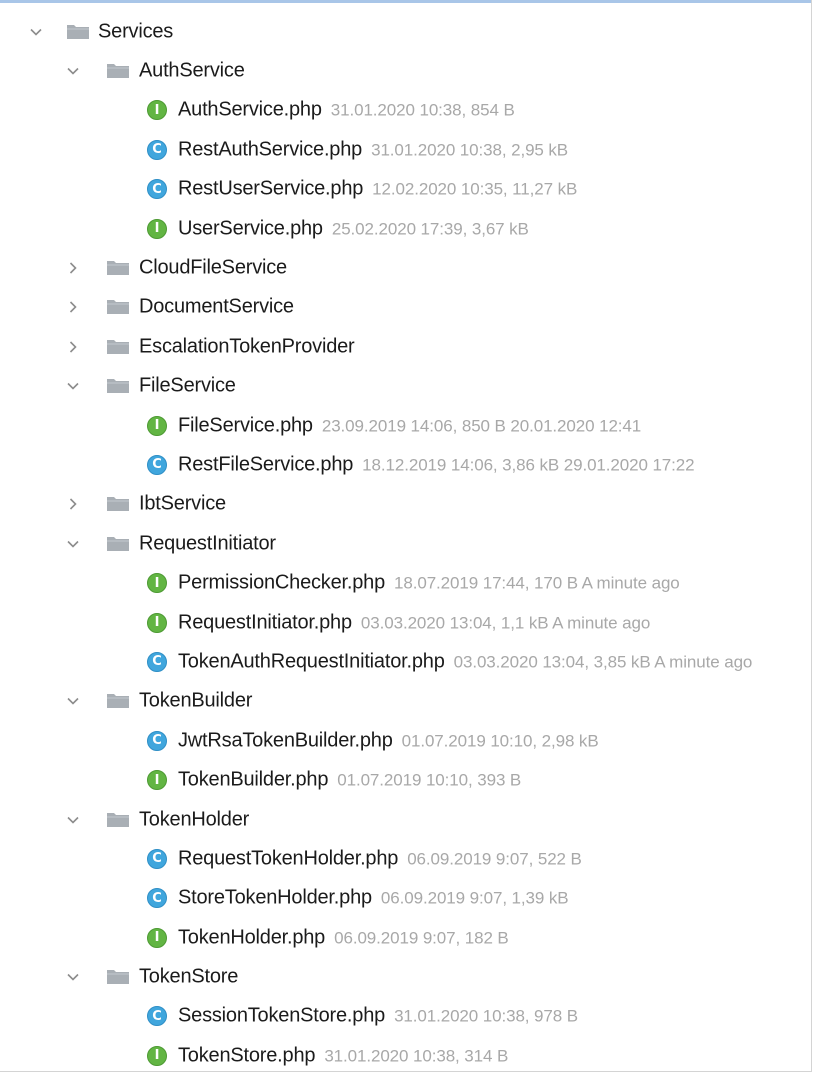  Describe the element at coordinates (189, 976) in the screenshot. I see `folder-label: TokenStore` at that location.